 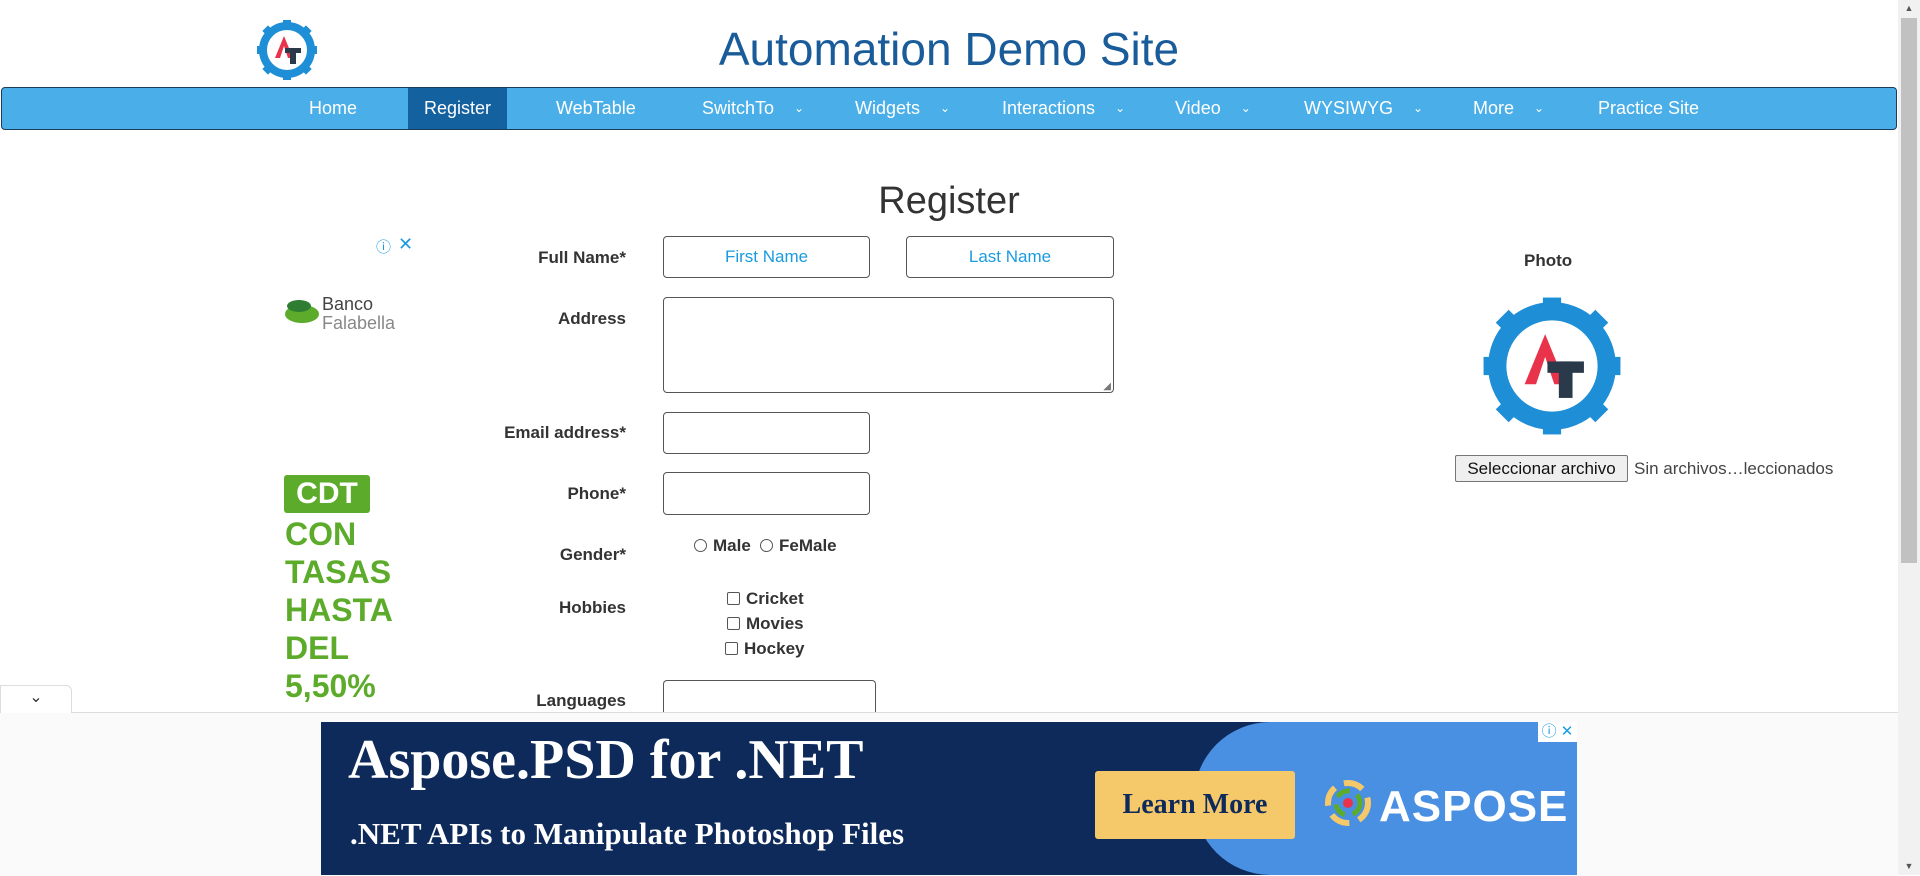 What do you see at coordinates (302, 312) in the screenshot?
I see `banco-falabella-logo-icon` at bounding box center [302, 312].